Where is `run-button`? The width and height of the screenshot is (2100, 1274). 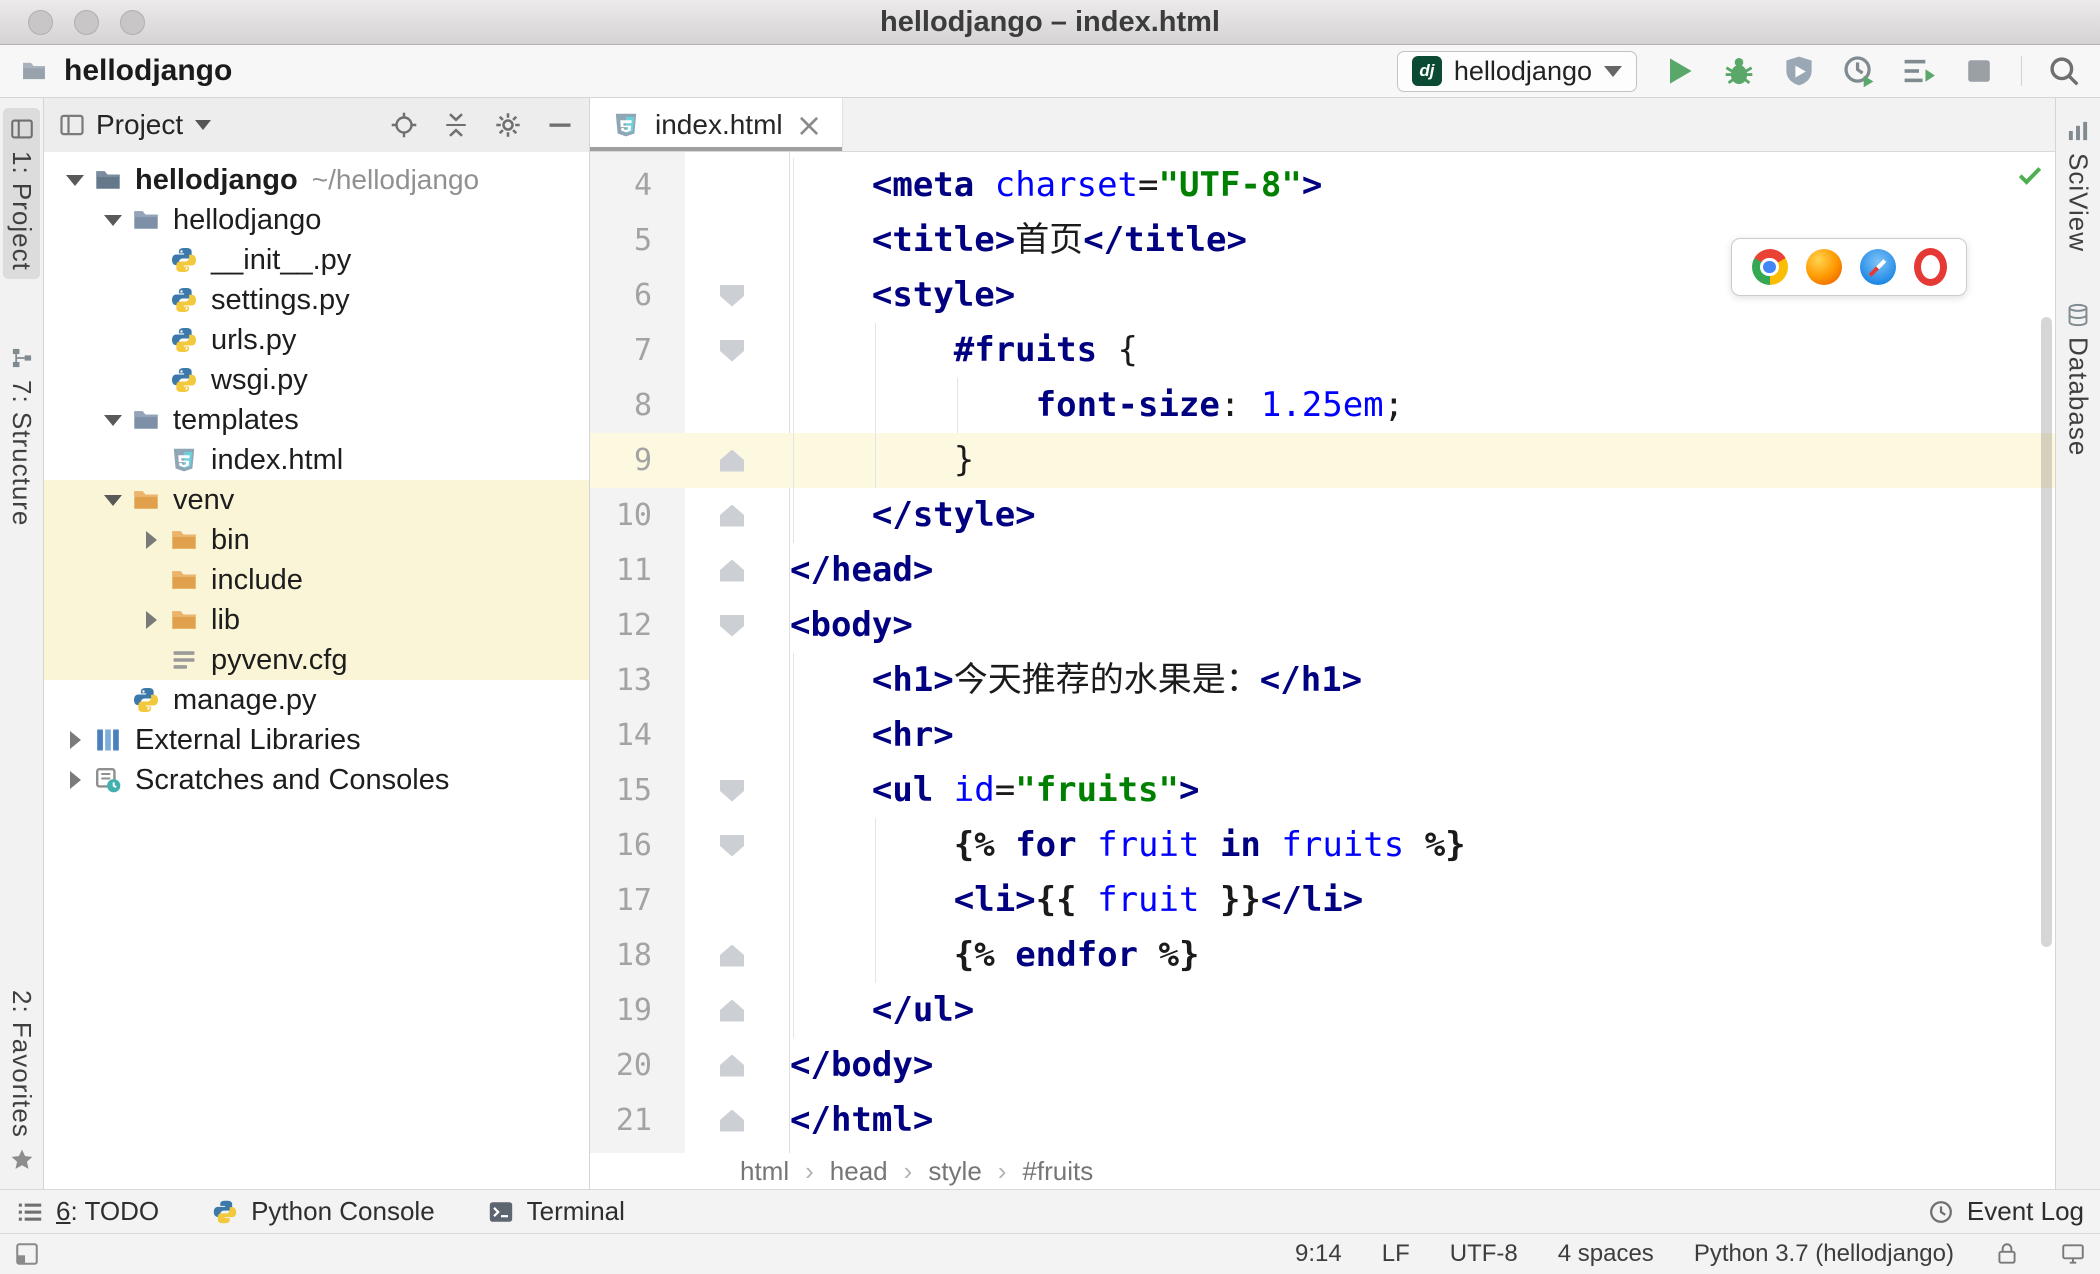
run-button is located at coordinates (1679, 71).